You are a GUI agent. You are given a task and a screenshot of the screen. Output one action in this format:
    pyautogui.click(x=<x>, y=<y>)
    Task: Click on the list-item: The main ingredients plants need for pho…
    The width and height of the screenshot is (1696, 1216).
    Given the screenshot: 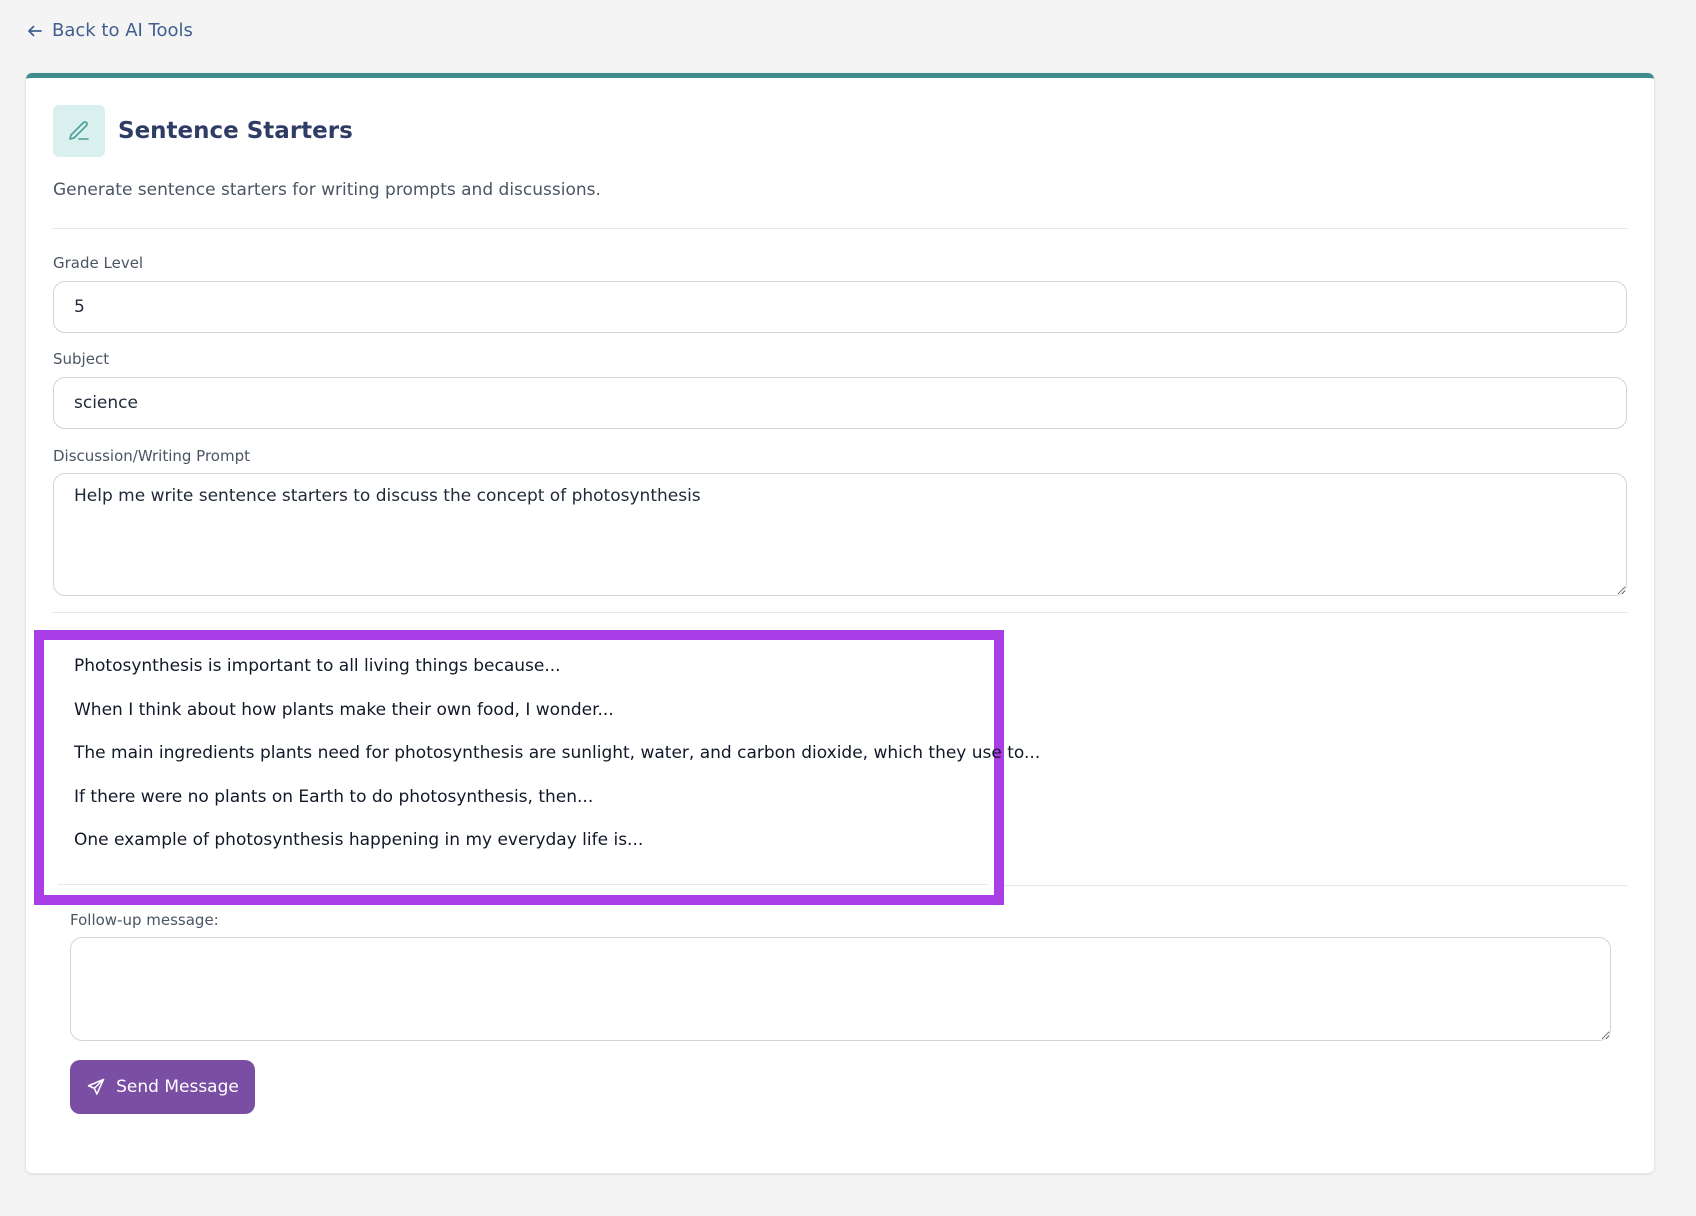 What is the action you would take?
    pyautogui.click(x=557, y=753)
    